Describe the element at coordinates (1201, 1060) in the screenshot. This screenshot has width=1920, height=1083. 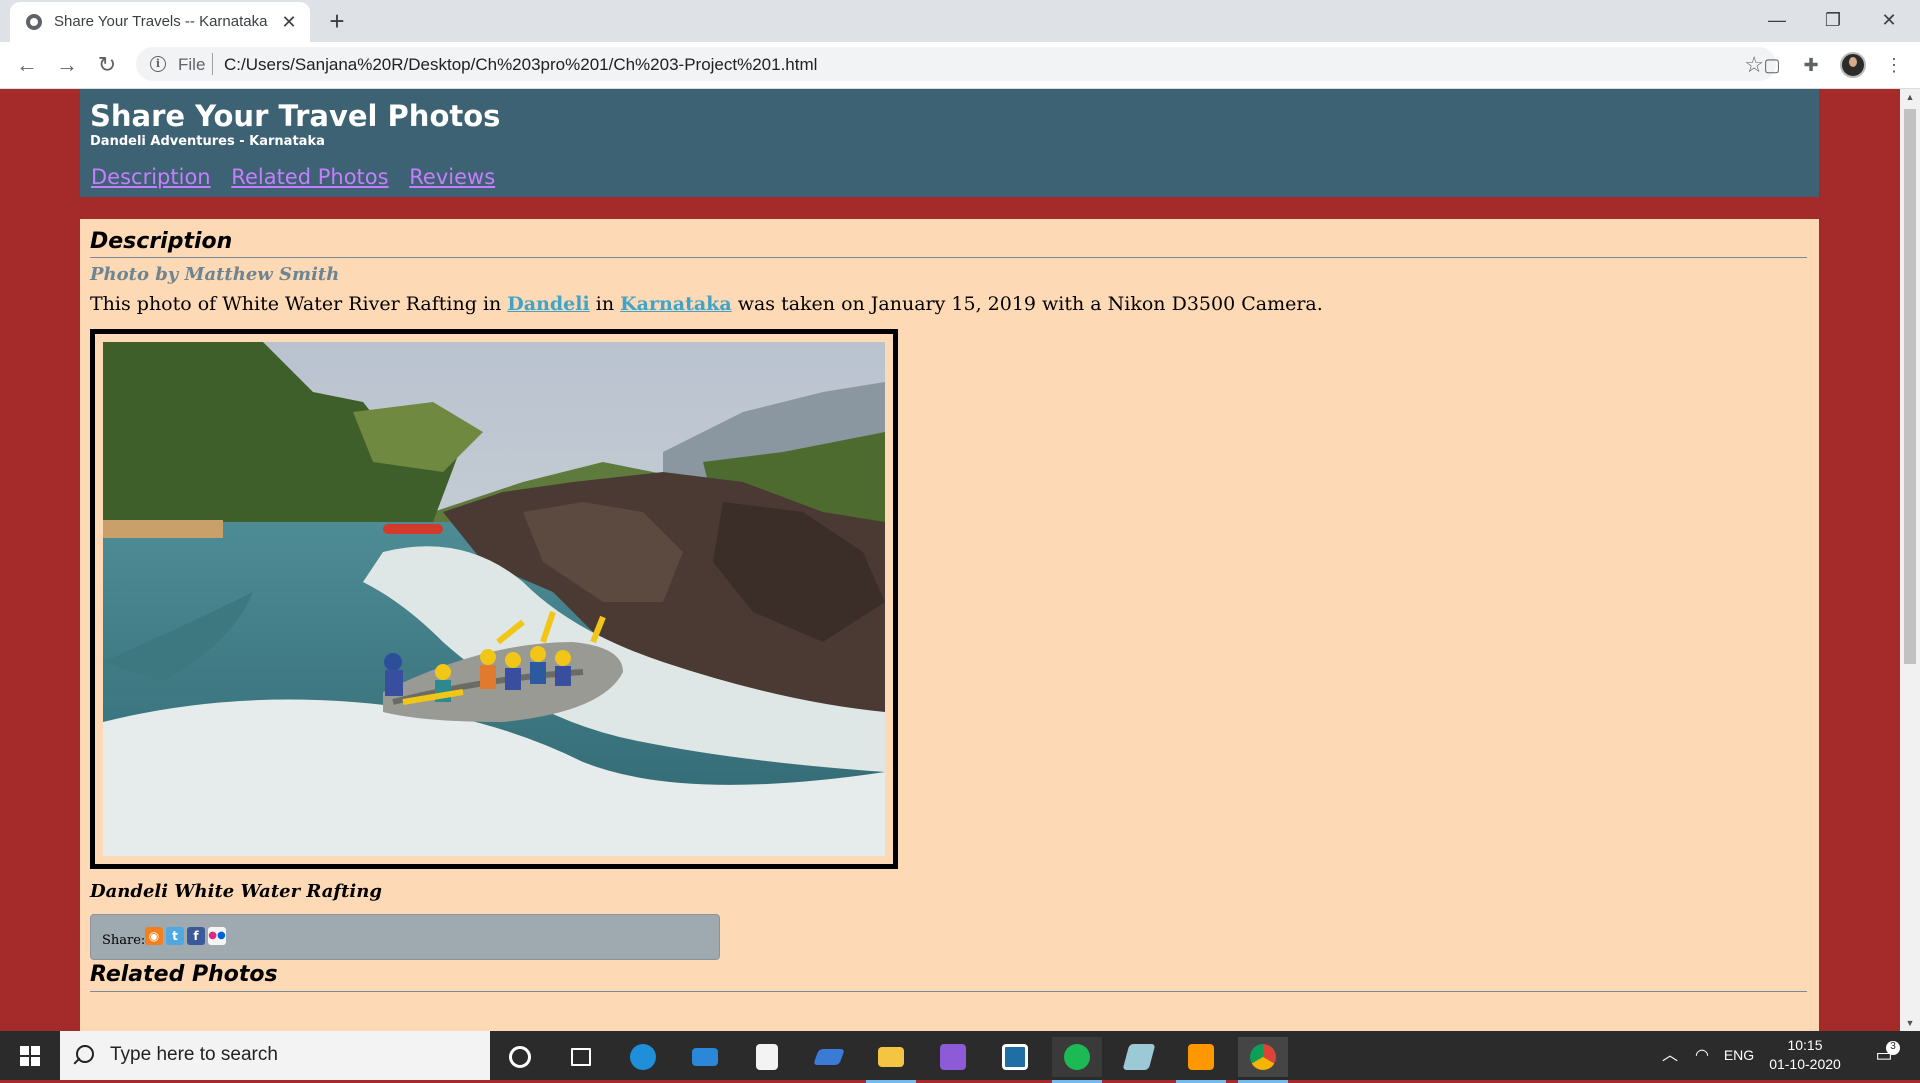
I see `sublime-text-icon` at that location.